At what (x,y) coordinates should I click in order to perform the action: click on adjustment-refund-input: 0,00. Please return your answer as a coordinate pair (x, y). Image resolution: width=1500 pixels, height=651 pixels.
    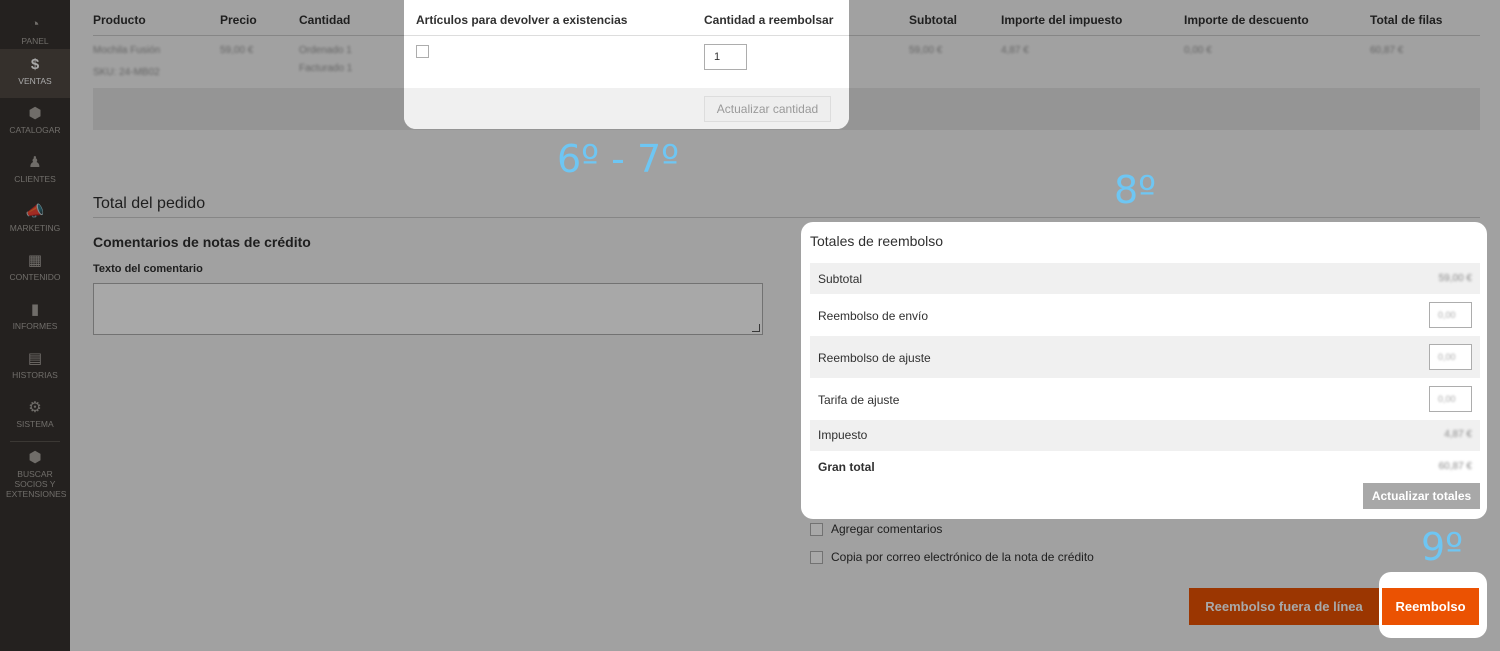
    Looking at the image, I should click on (1450, 357).